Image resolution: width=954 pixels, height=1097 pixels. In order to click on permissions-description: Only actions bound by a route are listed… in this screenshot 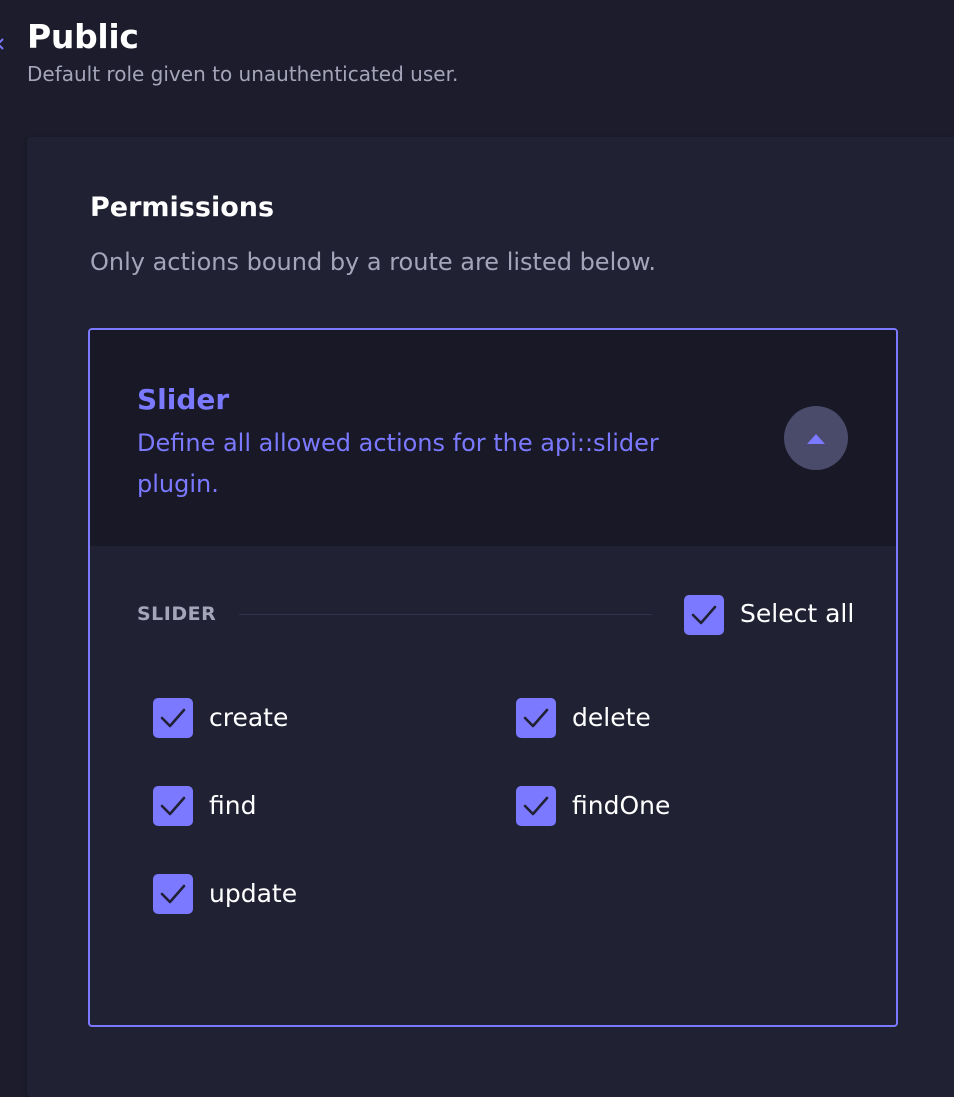, I will do `click(373, 262)`.